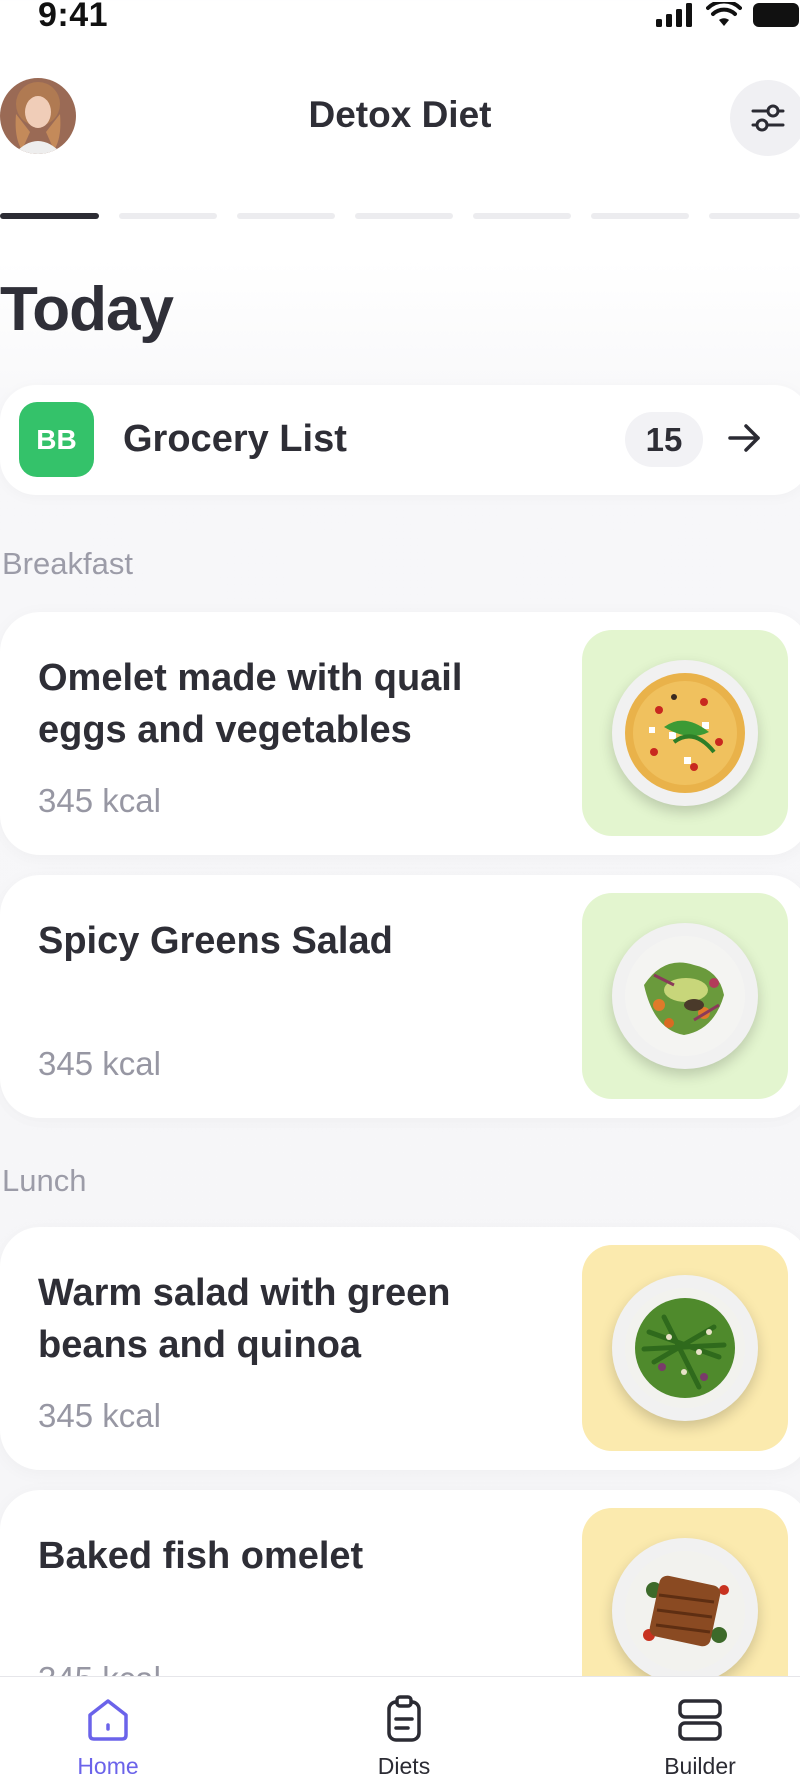 Image resolution: width=800 pixels, height=1781 pixels. Describe the element at coordinates (108, 1766) in the screenshot. I see `nav-home-label: Home` at that location.